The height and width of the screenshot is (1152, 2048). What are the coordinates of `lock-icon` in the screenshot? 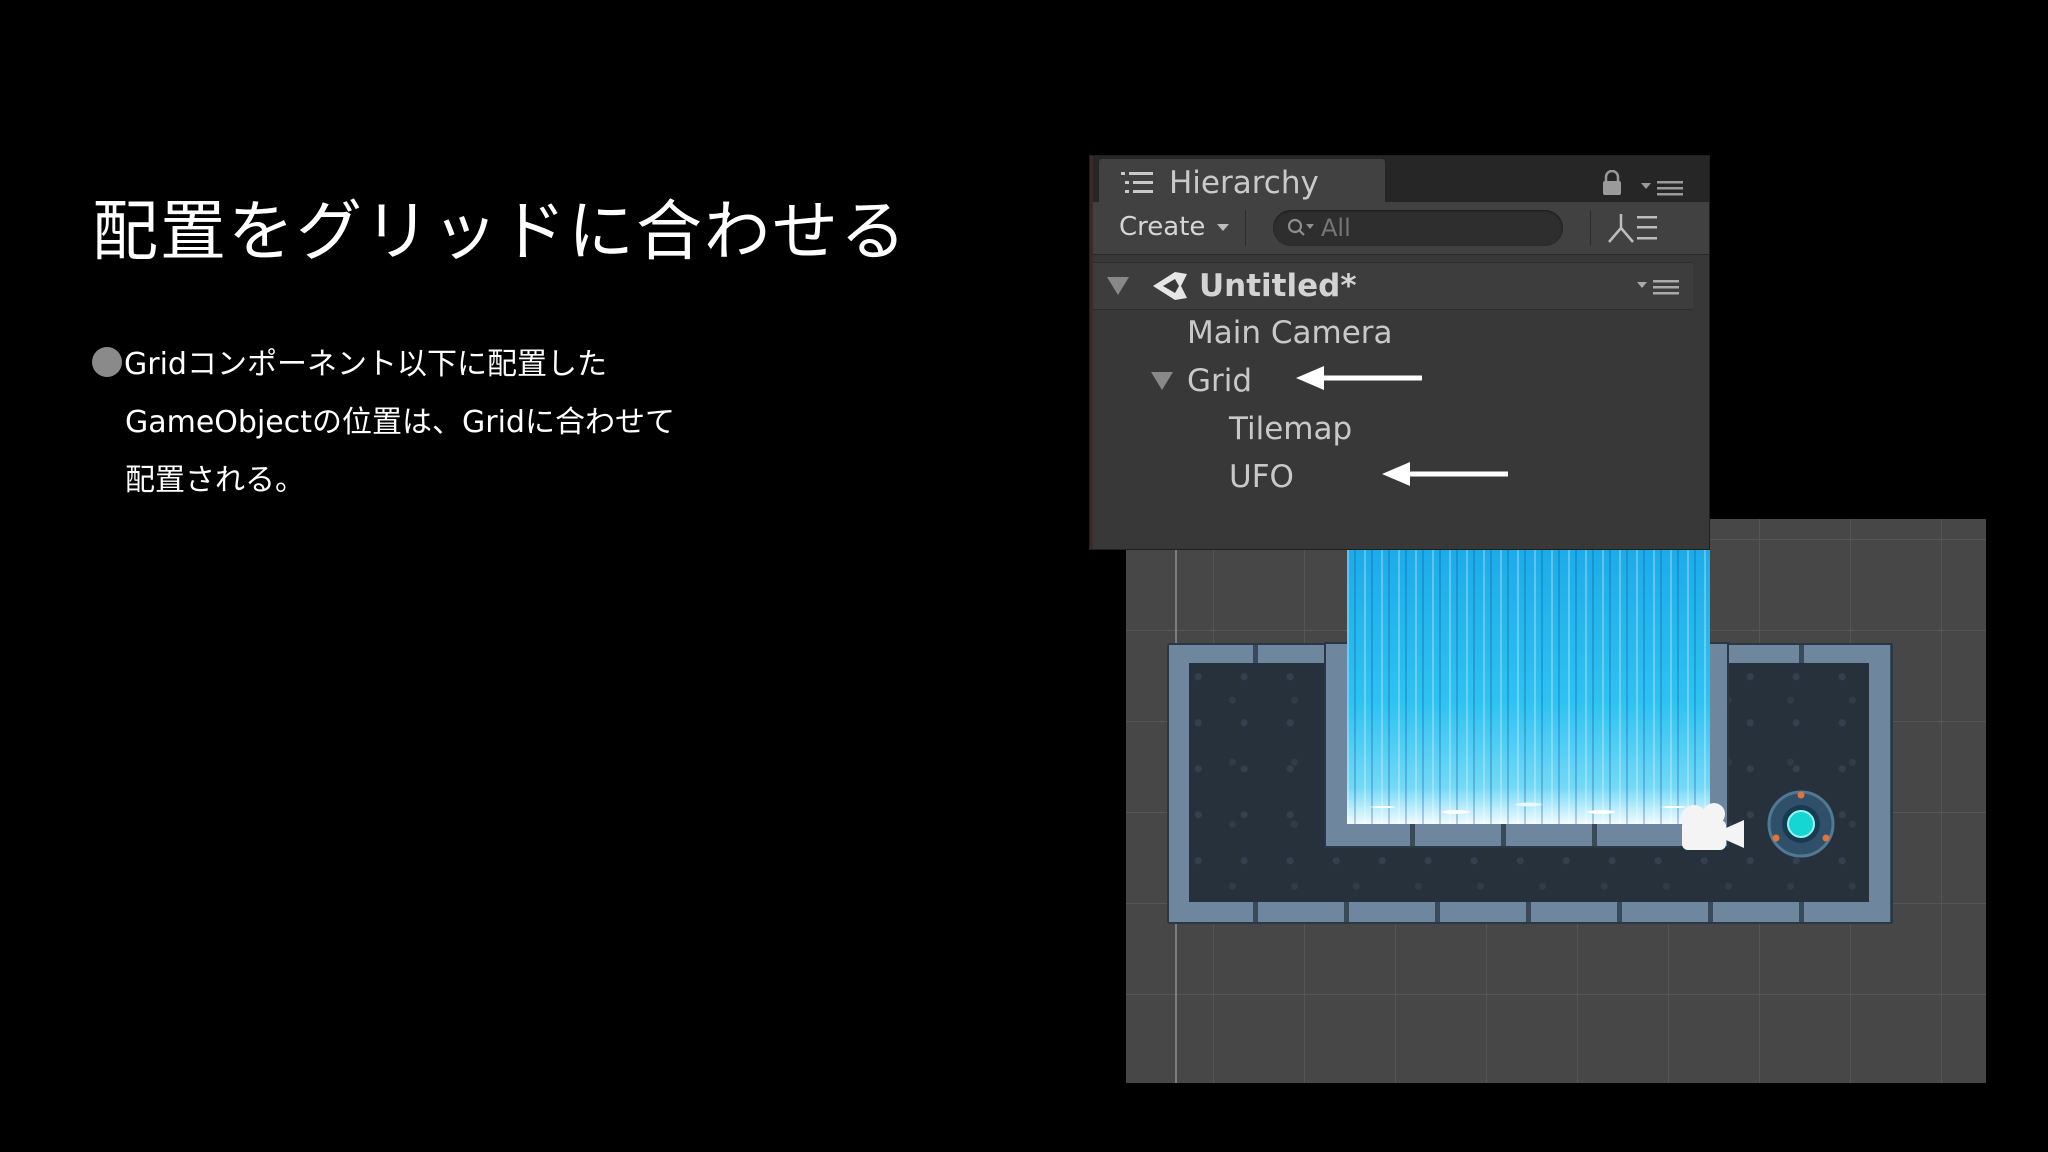 It's located at (1612, 183).